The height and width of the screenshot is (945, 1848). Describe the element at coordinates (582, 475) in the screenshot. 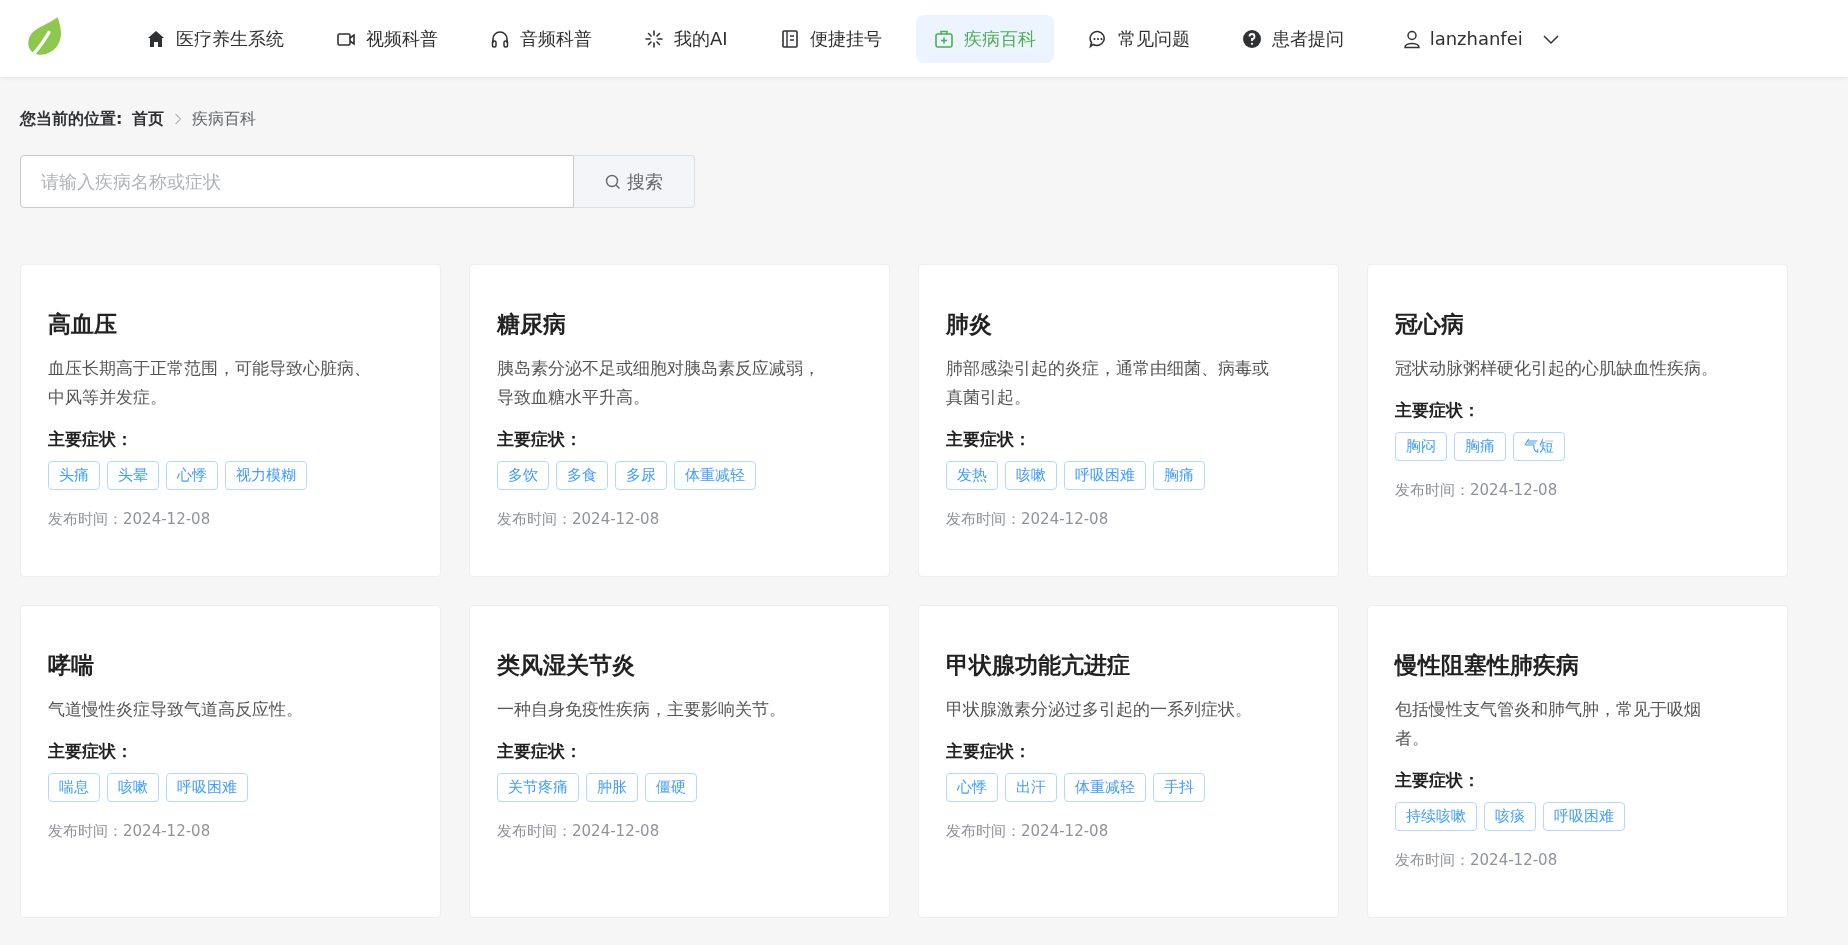

I see `symptom-tag: 多食` at that location.